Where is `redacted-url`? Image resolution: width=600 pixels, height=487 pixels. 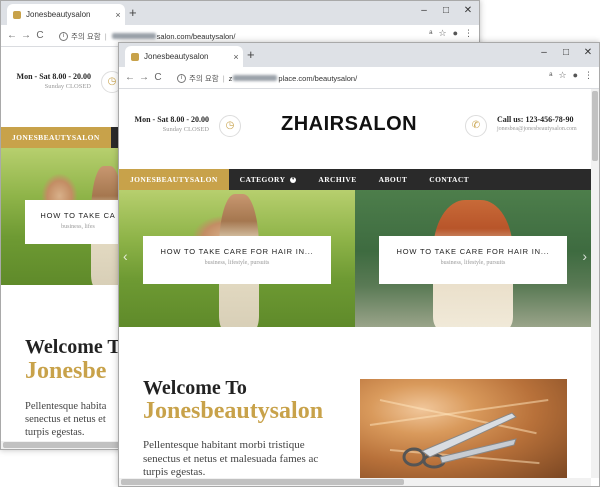 redacted-url is located at coordinates (255, 78).